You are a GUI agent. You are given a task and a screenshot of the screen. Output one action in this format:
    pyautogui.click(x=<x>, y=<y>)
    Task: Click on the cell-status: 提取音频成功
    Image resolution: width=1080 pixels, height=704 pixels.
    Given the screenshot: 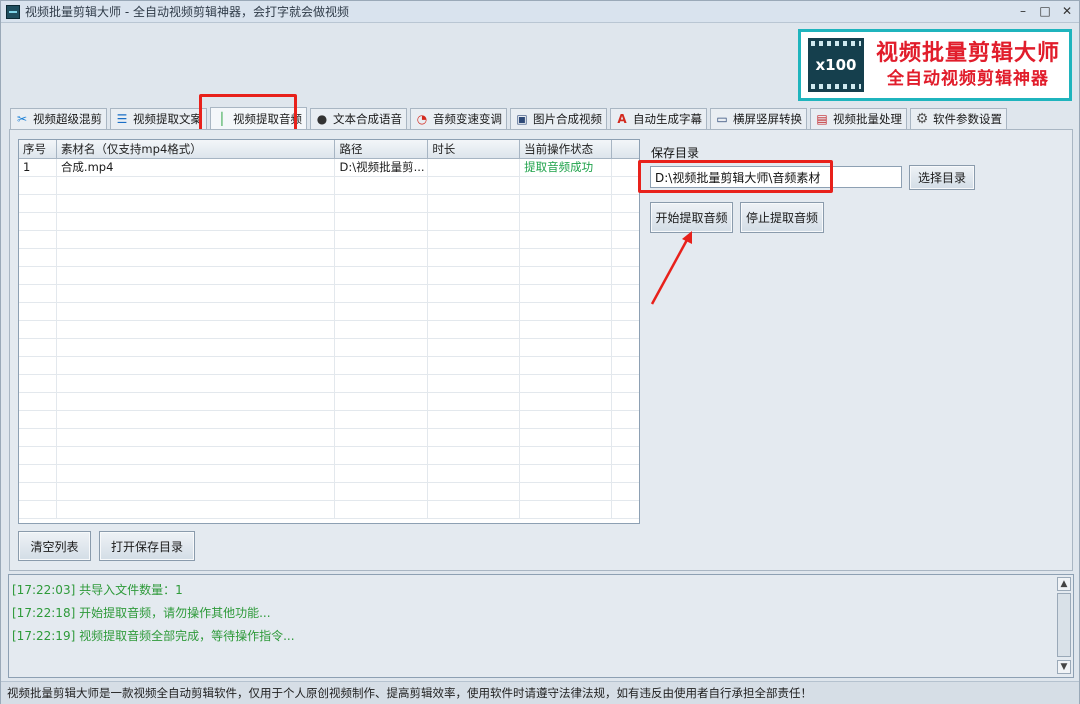 What is the action you would take?
    pyautogui.click(x=566, y=167)
    